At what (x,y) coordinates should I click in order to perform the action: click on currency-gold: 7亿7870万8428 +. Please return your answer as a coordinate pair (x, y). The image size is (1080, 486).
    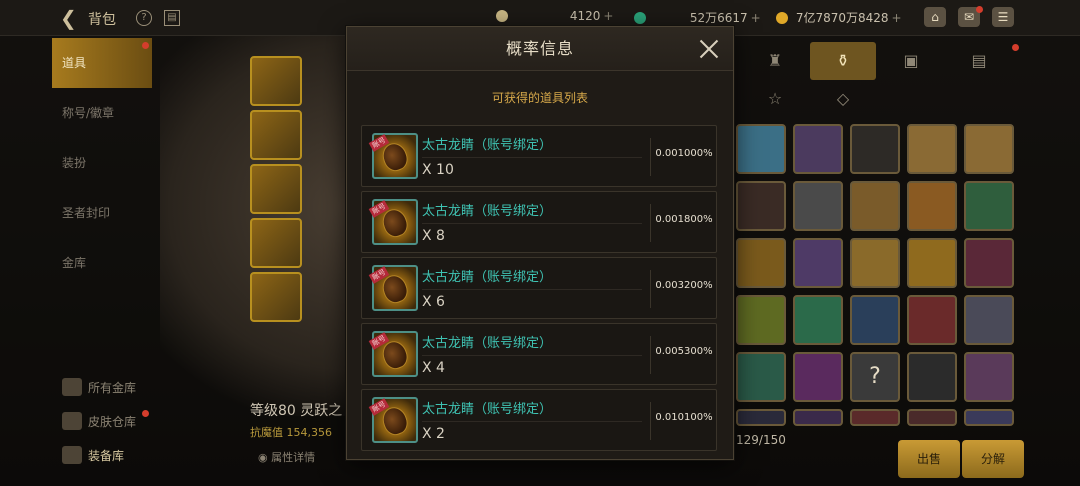
    Looking at the image, I should click on (839, 17).